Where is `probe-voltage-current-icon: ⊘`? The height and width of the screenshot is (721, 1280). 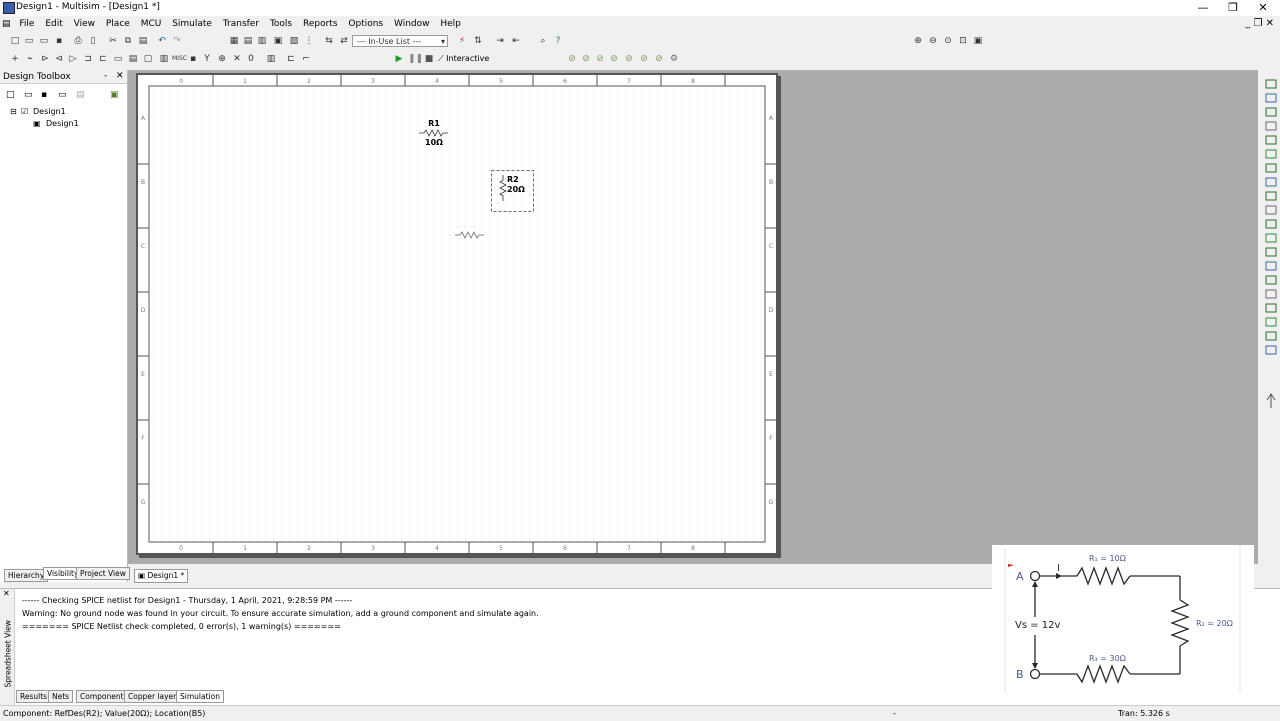
probe-voltage-current-icon: ⊘ is located at coordinates (659, 59).